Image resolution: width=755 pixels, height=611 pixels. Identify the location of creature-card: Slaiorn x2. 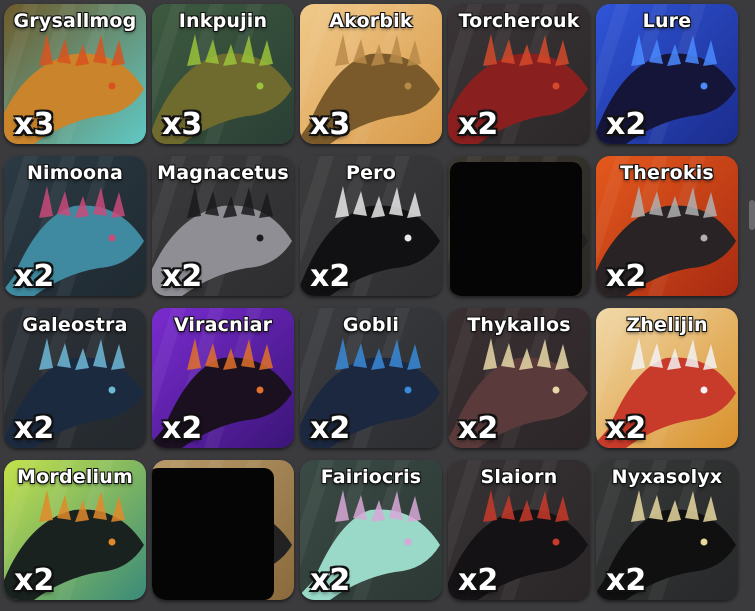
(519, 530).